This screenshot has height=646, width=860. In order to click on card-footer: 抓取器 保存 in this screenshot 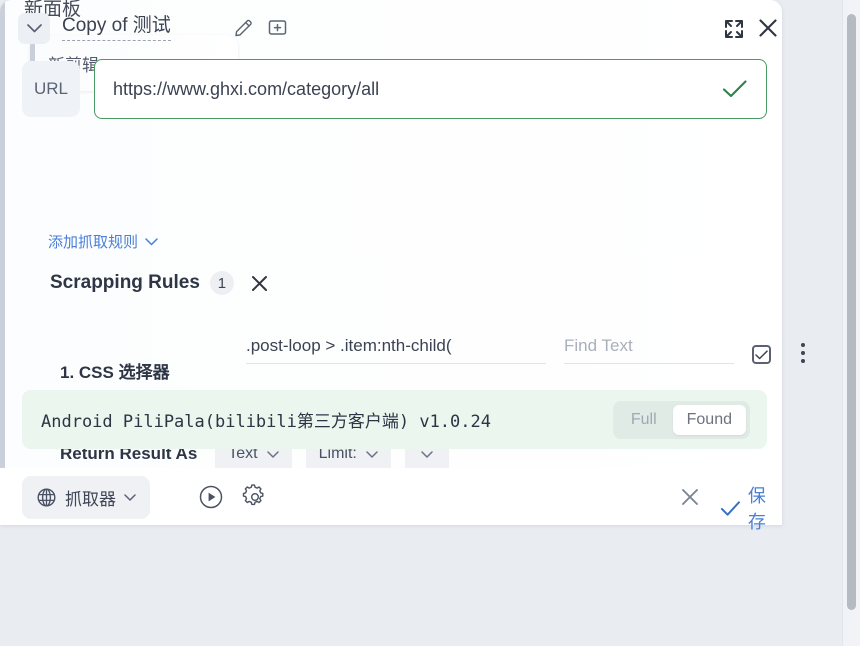, I will do `click(391, 501)`.